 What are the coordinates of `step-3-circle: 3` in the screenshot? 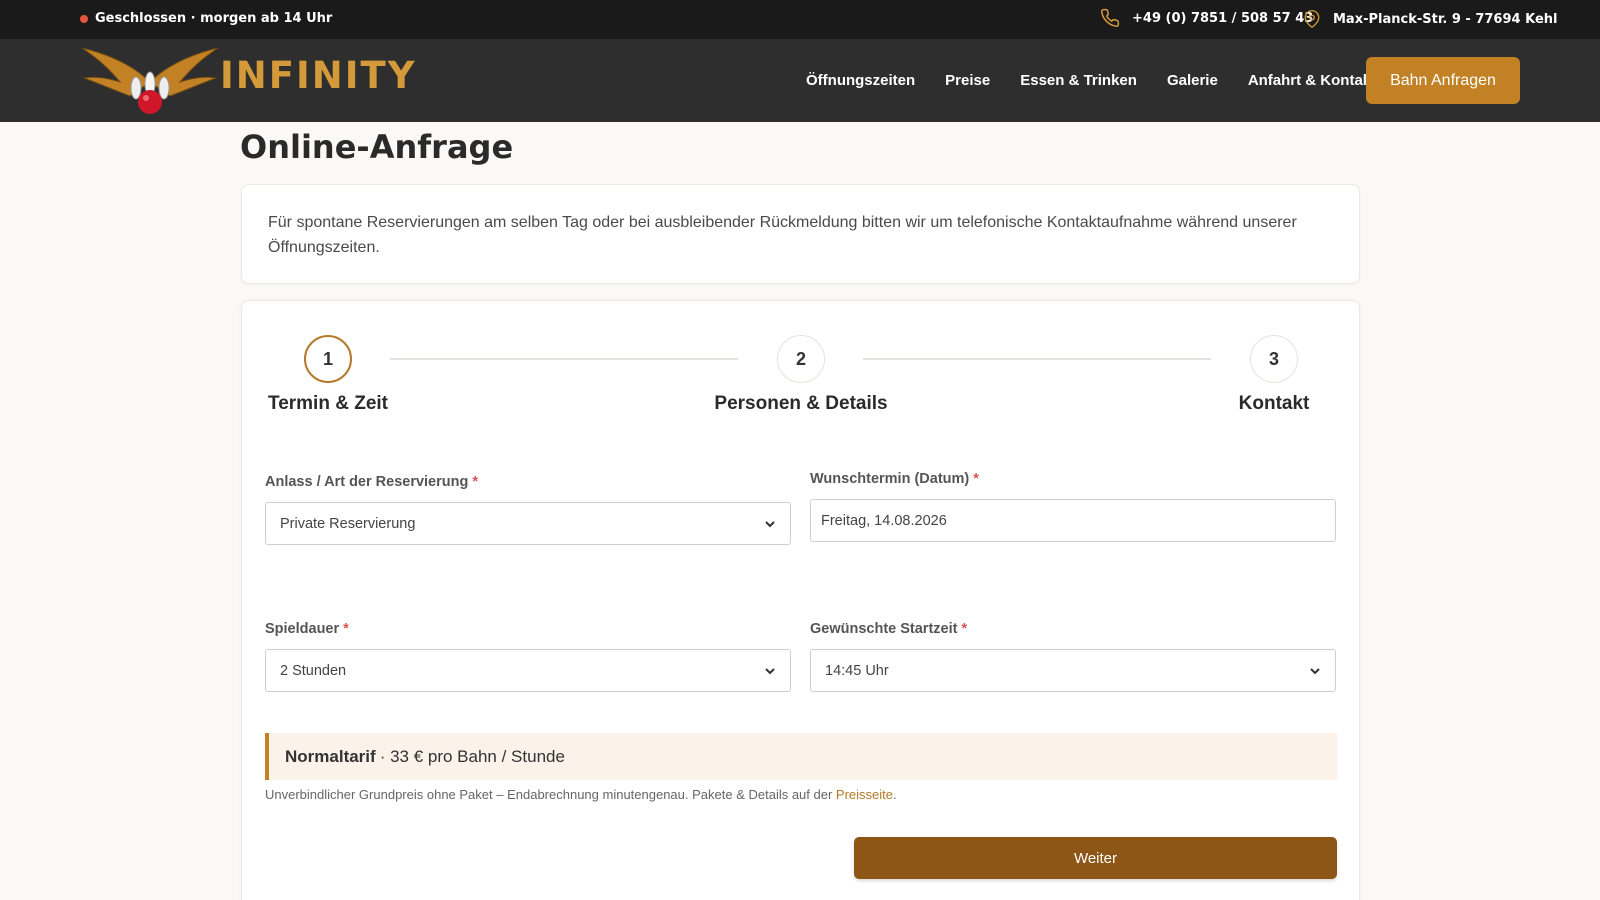 It's located at (1274, 359).